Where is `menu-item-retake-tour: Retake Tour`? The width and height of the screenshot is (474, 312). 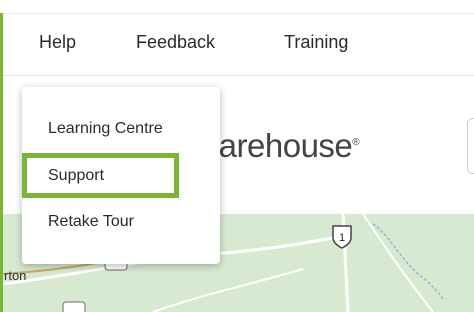
menu-item-retake-tour: Retake Tour is located at coordinates (91, 222).